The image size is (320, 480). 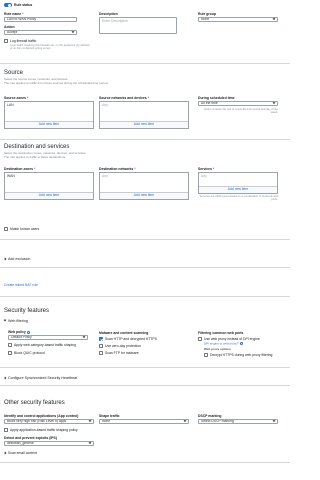 What do you see at coordinates (9, 27) in the screenshot?
I see `action-label: Action` at bounding box center [9, 27].